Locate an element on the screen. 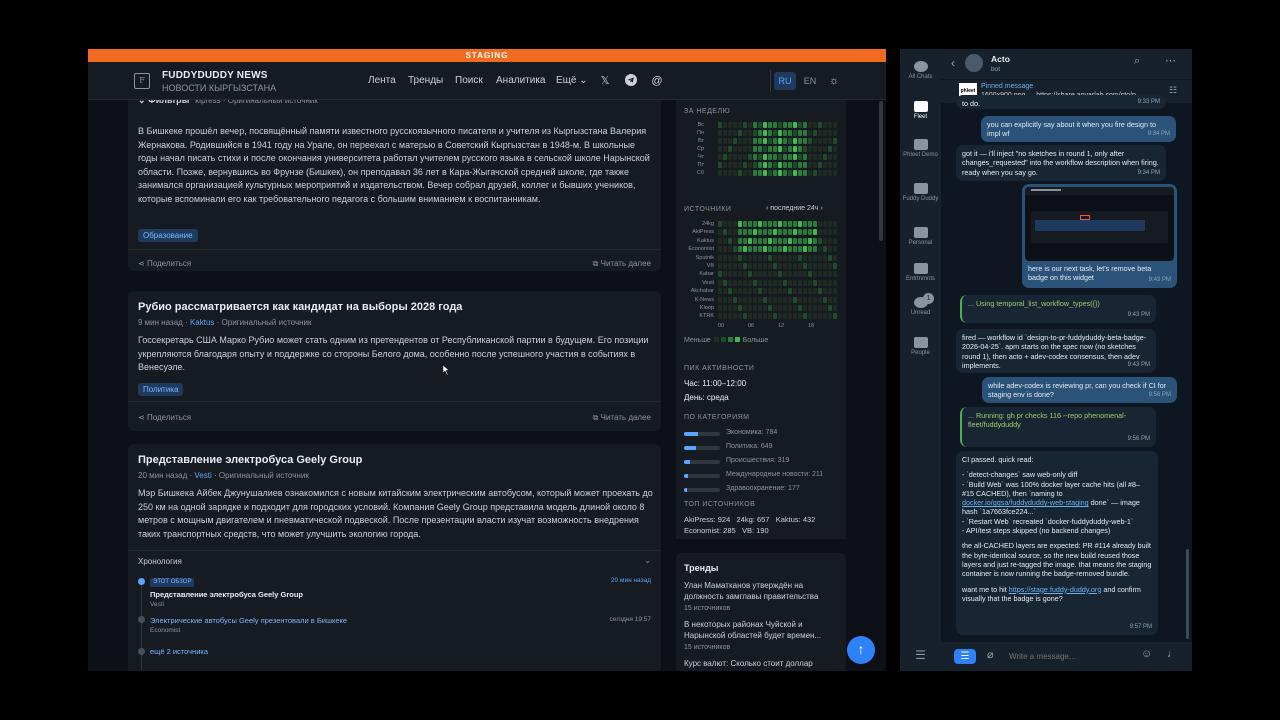 The height and width of the screenshot is (720, 1280). folder-unread: Unread is located at coordinates (920, 307).